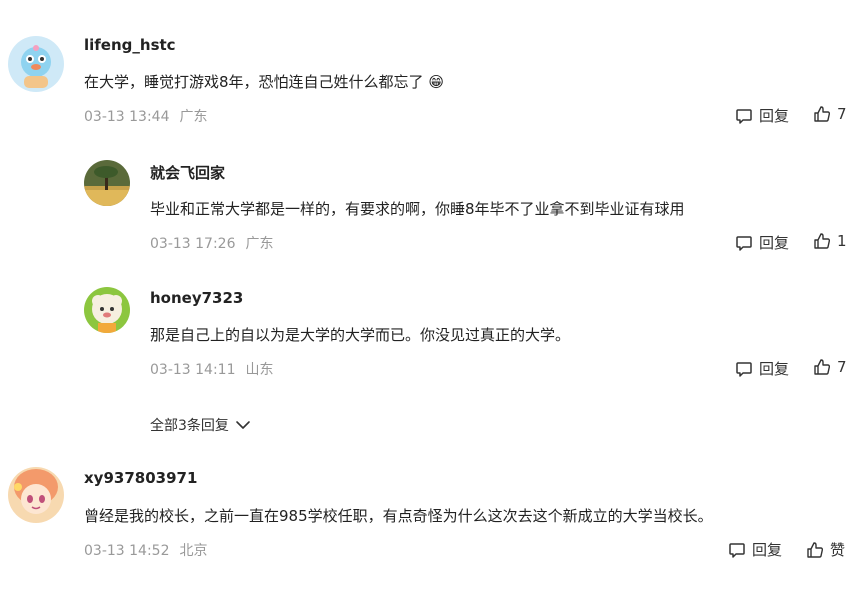 This screenshot has height=594, width=856. I want to click on like-count: 赞, so click(838, 550).